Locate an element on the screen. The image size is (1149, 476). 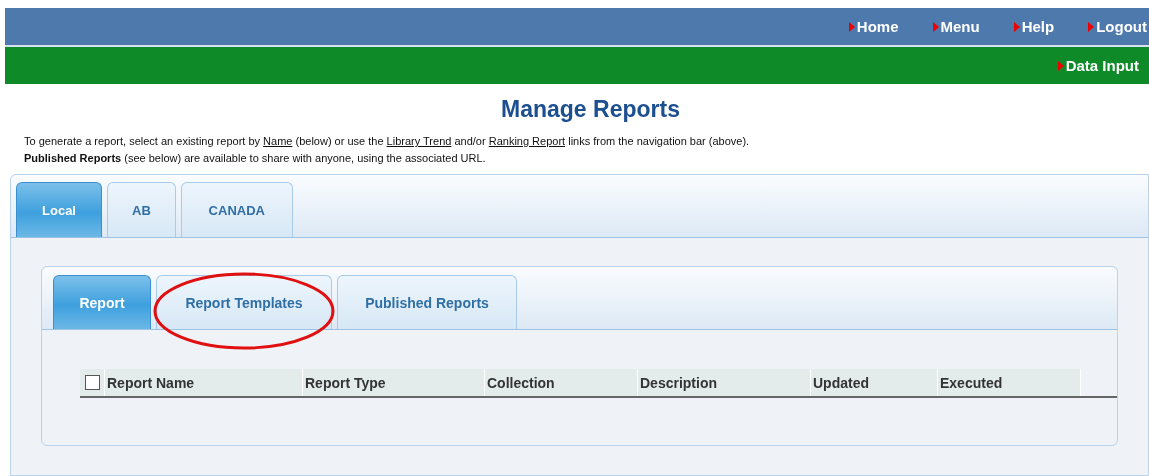
intro-text: To generate a report, select an existing report by Name (below) or use the Library Trend and/or Ranking Report links from the navigation bar (above). is located at coordinates (387, 141).